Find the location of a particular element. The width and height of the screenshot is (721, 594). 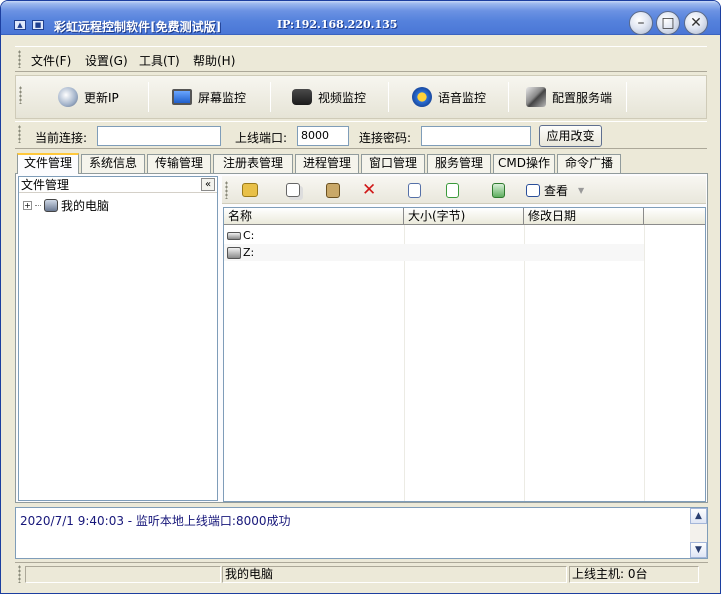

tab-broadcast: 命令广播 is located at coordinates (589, 163).